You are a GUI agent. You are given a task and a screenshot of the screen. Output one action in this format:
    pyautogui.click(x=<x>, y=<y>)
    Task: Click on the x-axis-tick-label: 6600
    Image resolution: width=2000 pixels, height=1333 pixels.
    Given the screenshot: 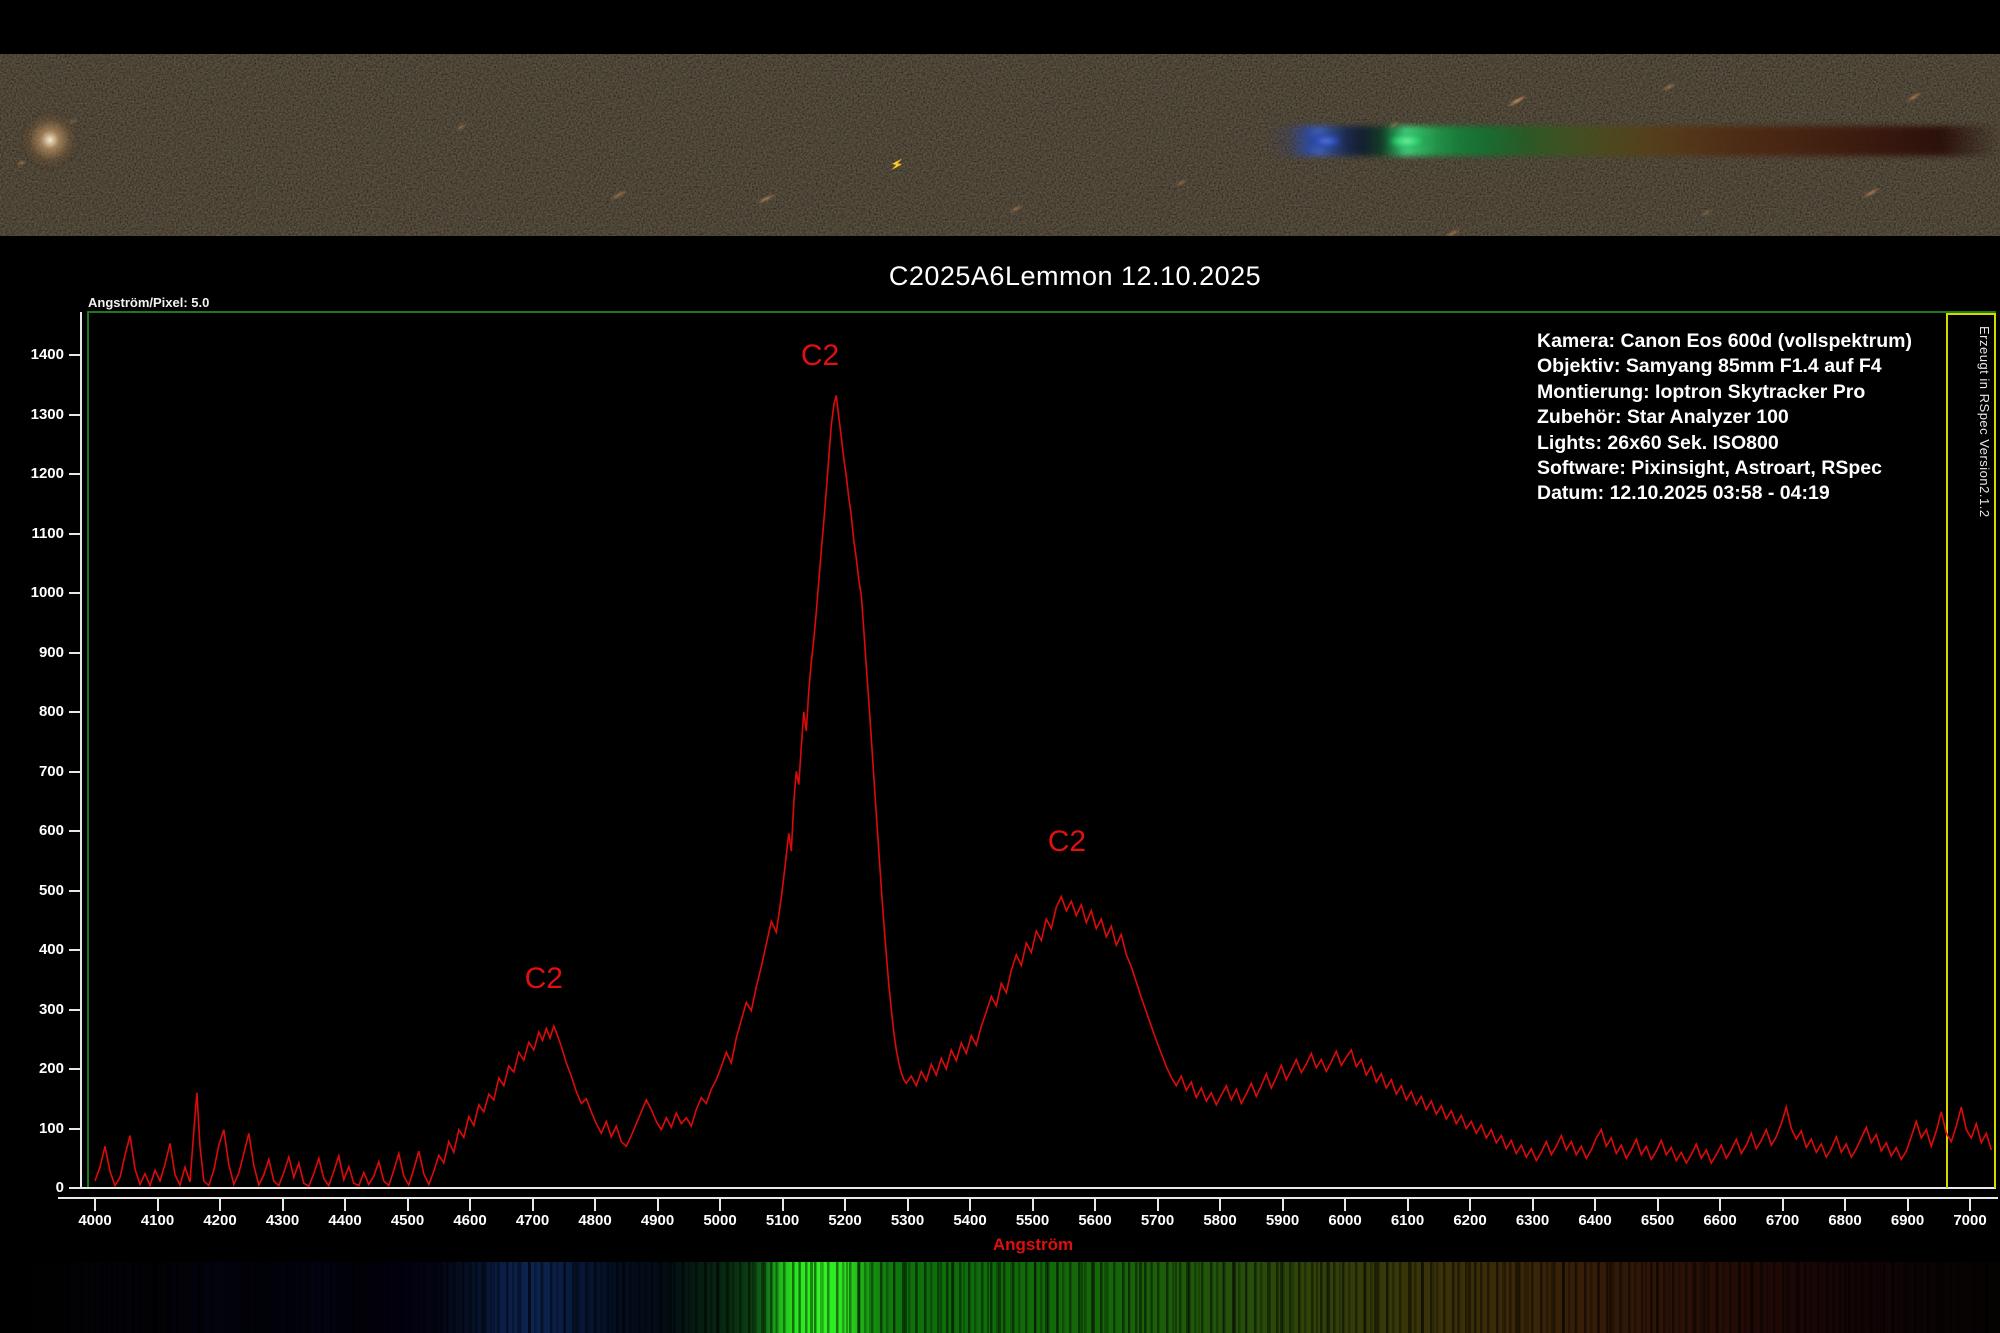 What is the action you would take?
    pyautogui.click(x=1720, y=1220)
    